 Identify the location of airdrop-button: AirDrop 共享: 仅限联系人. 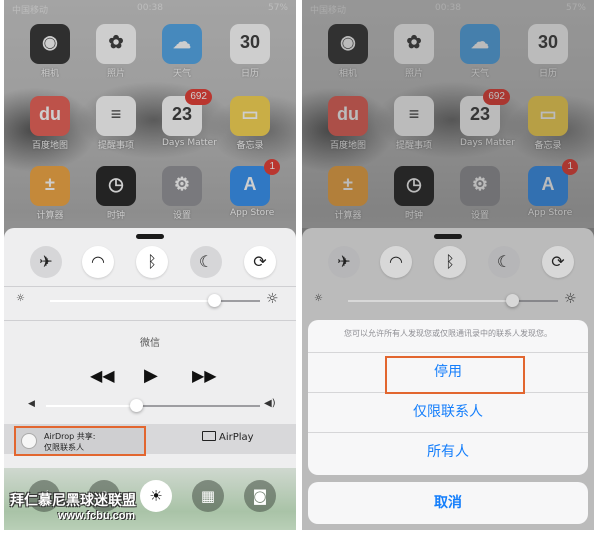
(80, 441).